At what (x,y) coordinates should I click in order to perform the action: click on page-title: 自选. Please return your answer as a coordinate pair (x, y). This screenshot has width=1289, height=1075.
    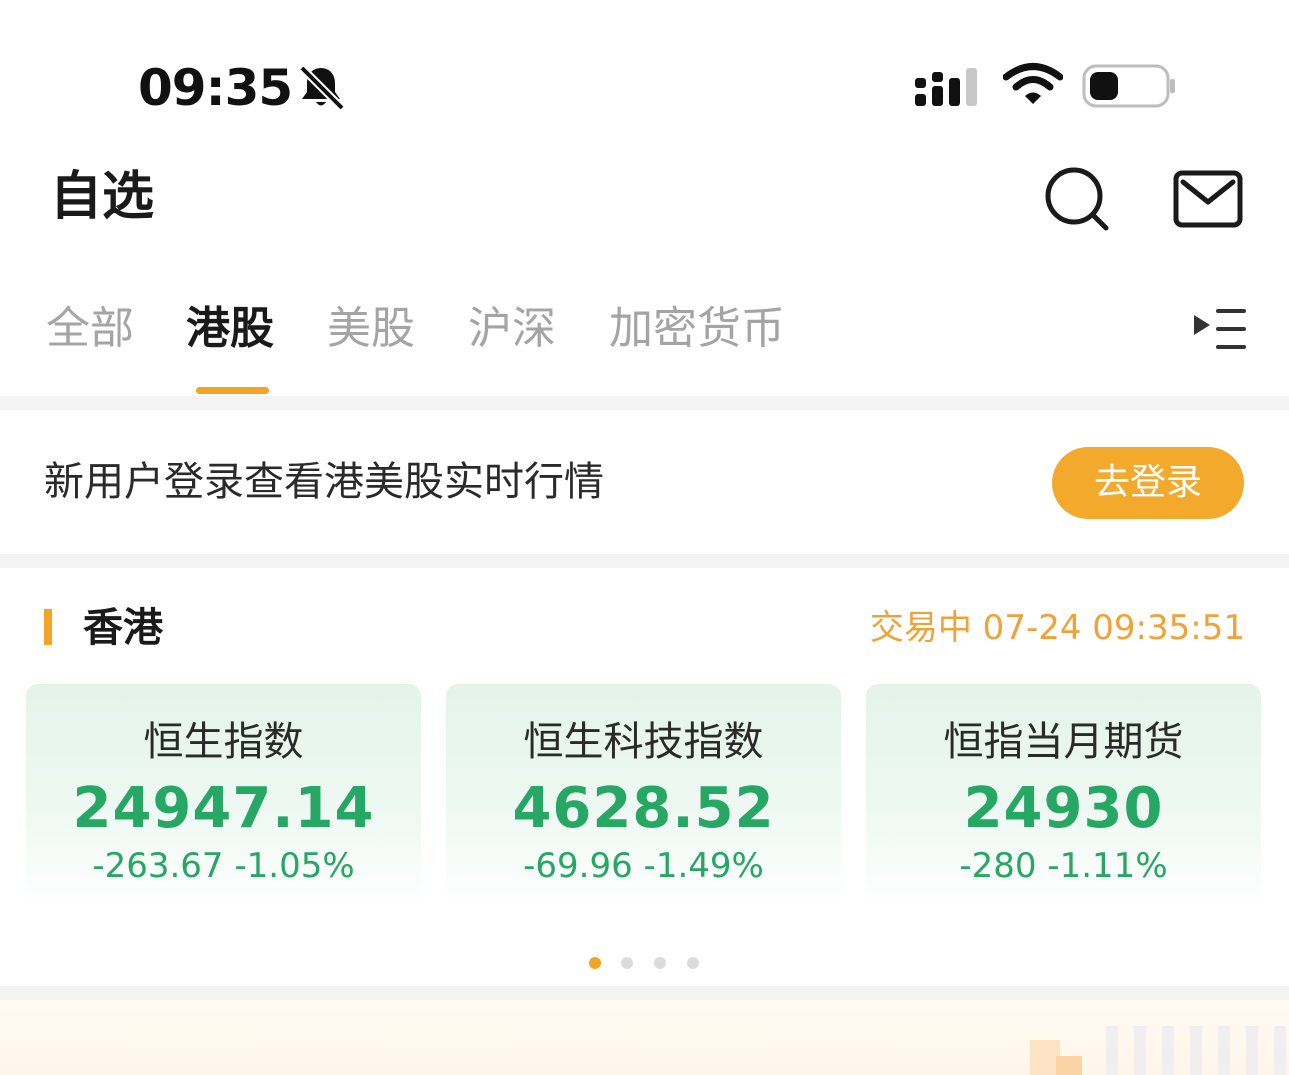
    Looking at the image, I should click on (102, 197).